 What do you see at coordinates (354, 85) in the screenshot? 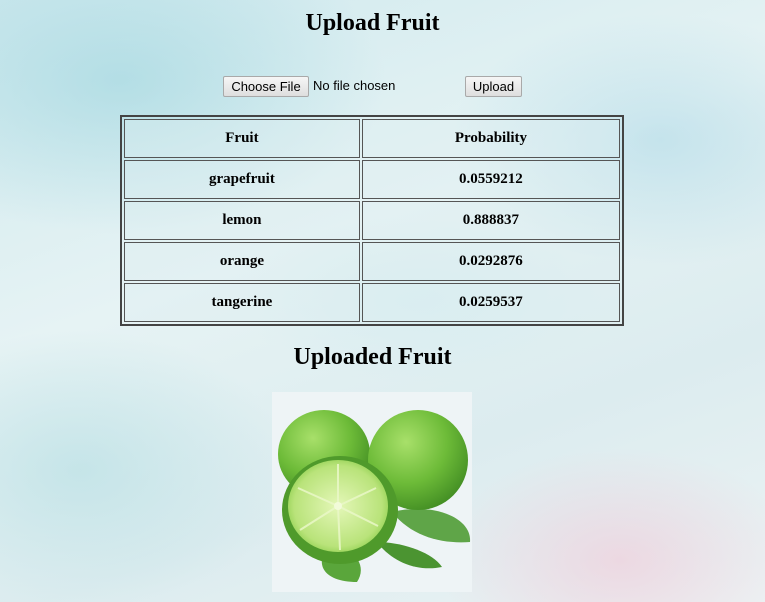
I see `file-status-text: No file chosen` at bounding box center [354, 85].